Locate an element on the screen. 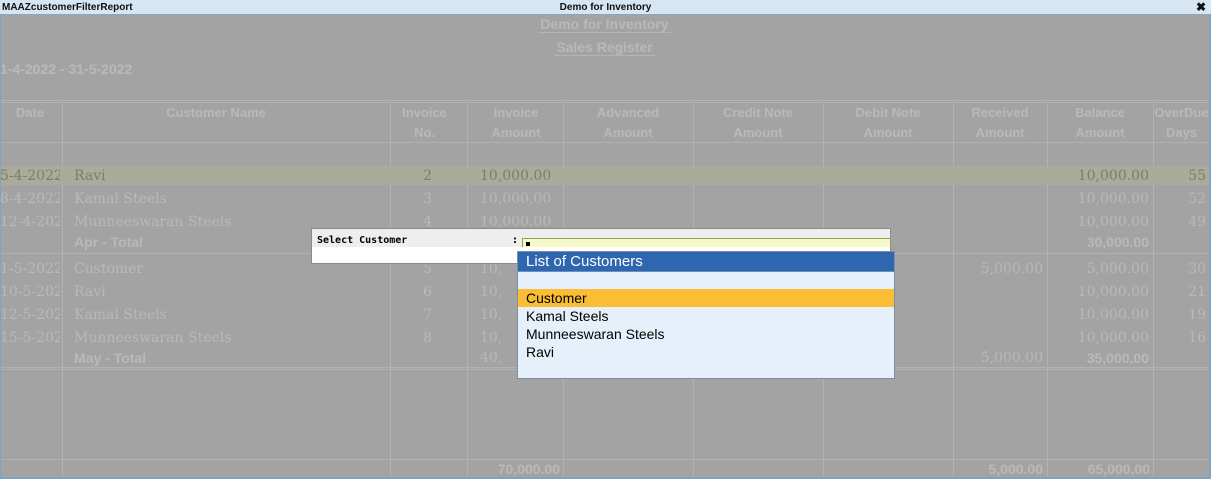  column-header-line2: No. is located at coordinates (424, 132).